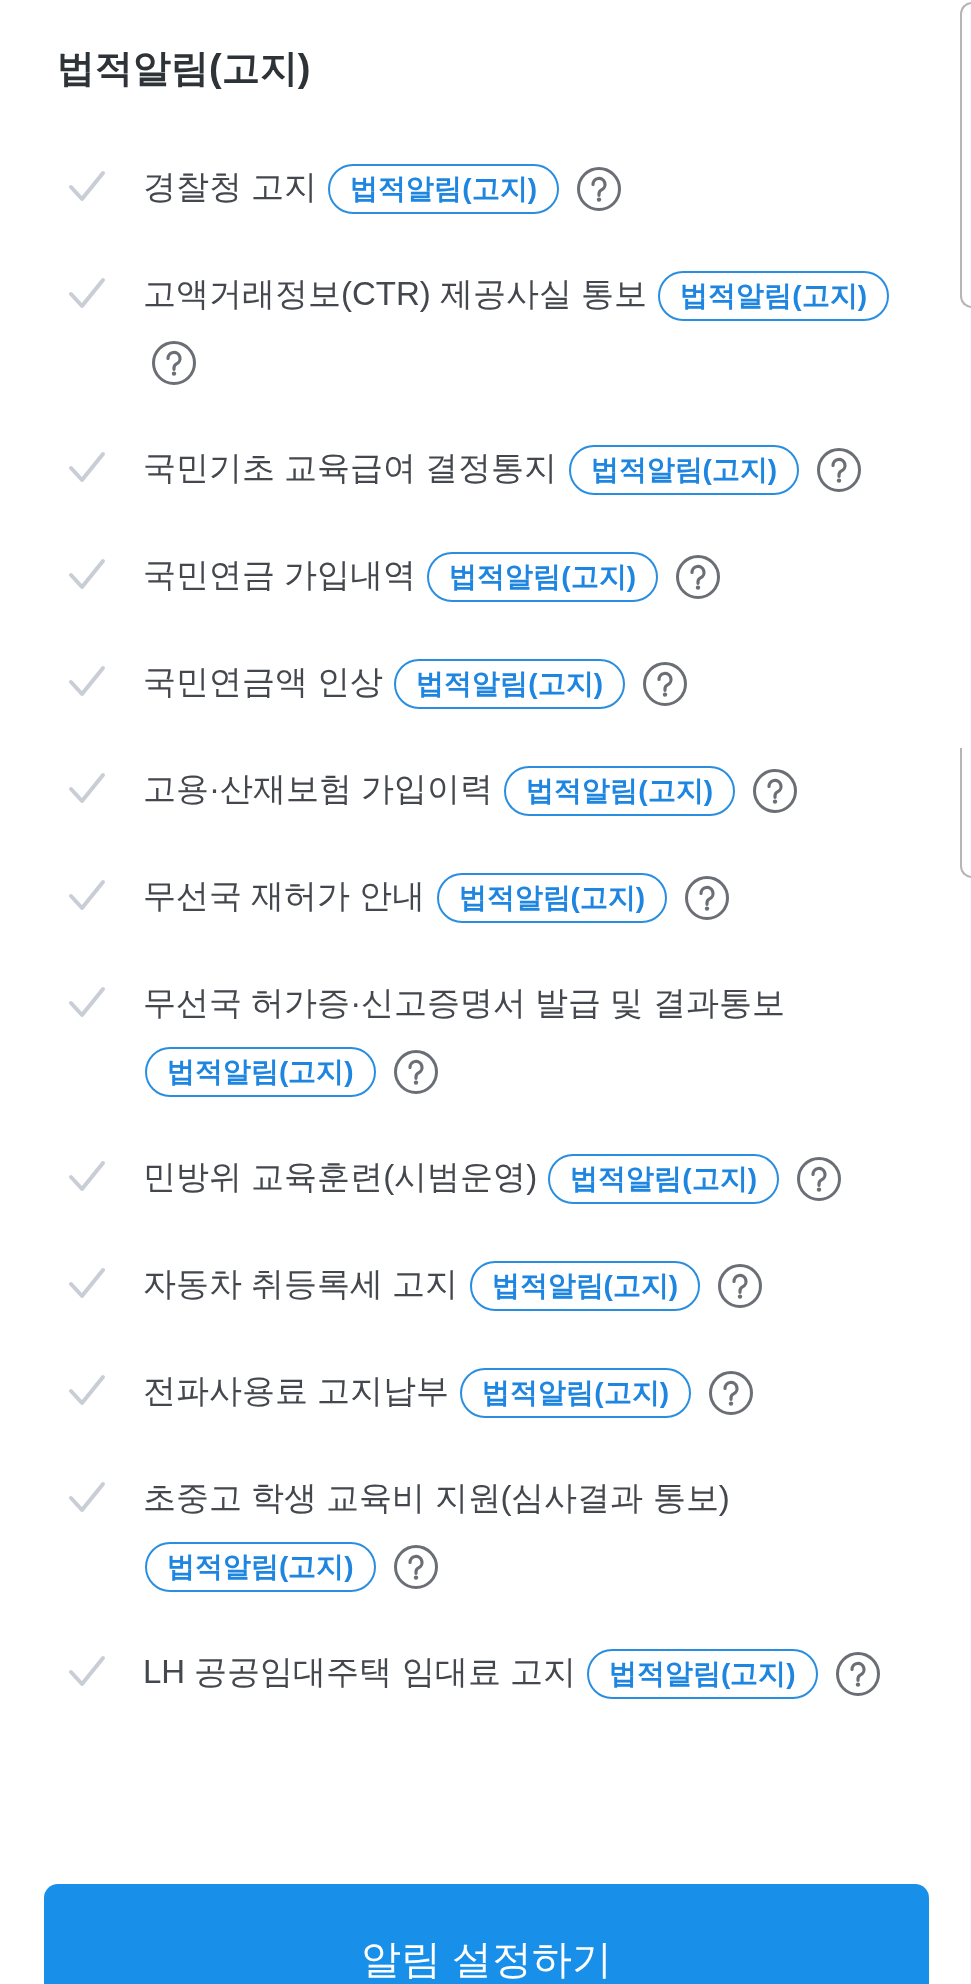 This screenshot has height=1984, width=971. Describe the element at coordinates (184, 68) in the screenshot. I see `section-title: 법적알림(고지)` at that location.